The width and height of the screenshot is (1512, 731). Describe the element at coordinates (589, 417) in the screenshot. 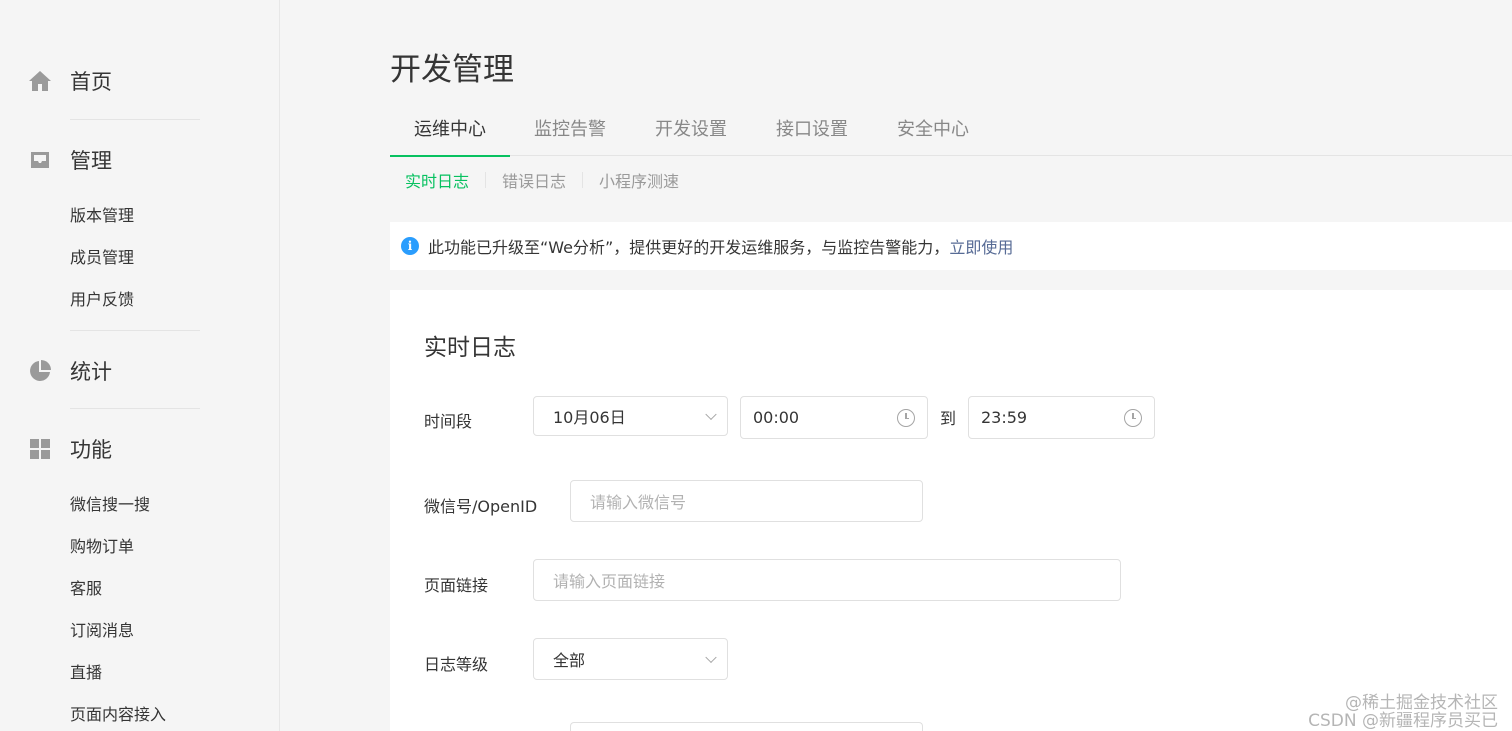

I see `date-value: 10月06日` at that location.